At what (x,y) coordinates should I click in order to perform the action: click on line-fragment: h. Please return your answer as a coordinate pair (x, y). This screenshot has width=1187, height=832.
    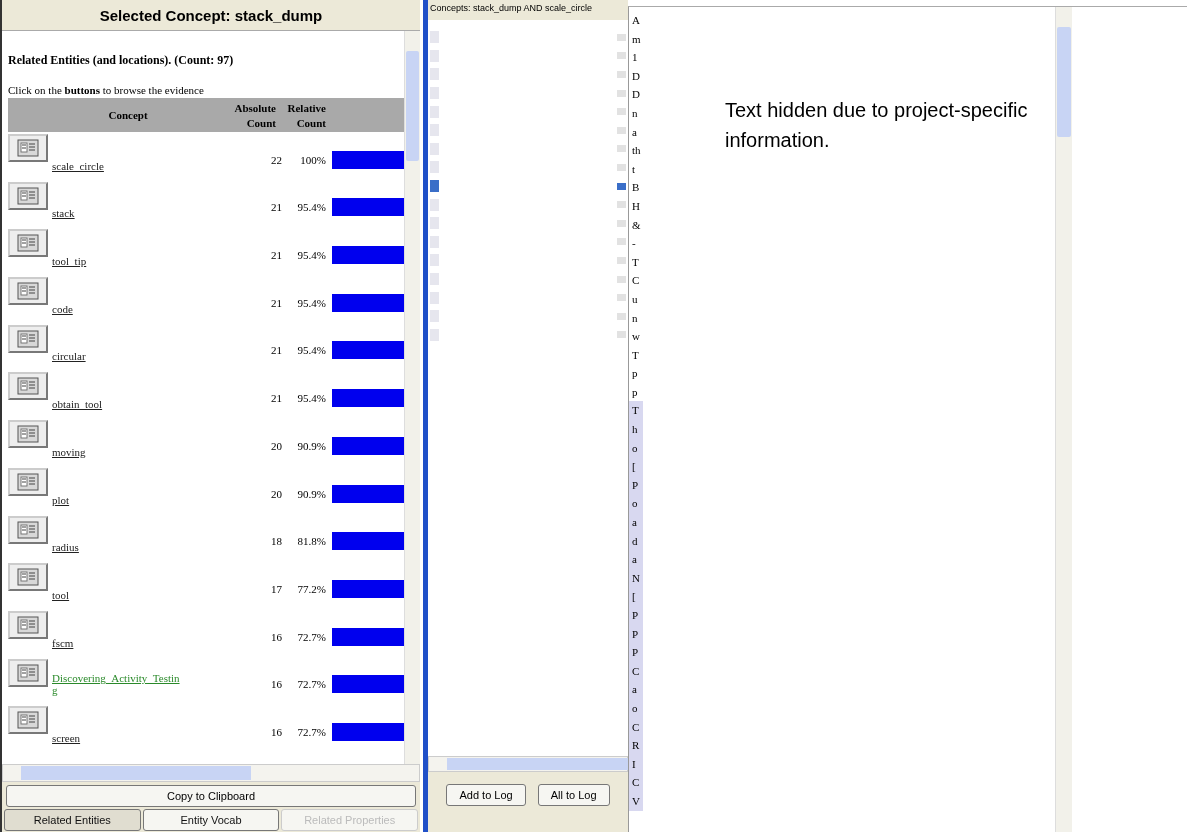
    Looking at the image, I should click on (636, 429).